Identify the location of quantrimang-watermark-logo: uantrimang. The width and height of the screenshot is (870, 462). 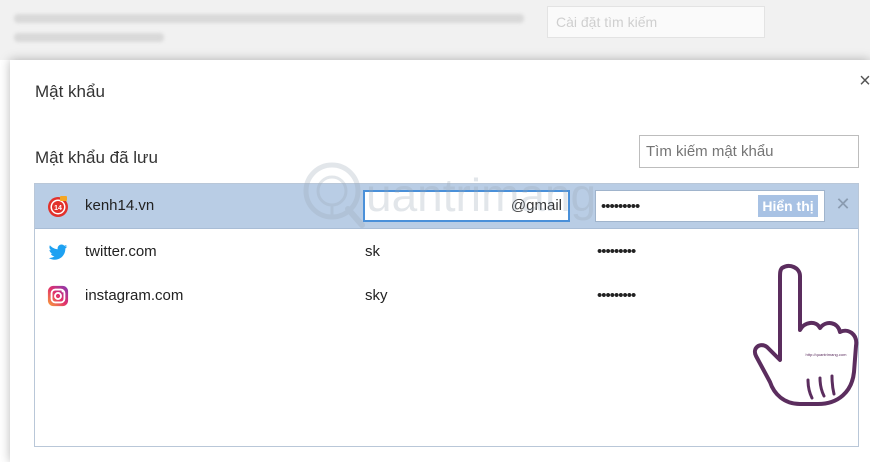
(449, 195).